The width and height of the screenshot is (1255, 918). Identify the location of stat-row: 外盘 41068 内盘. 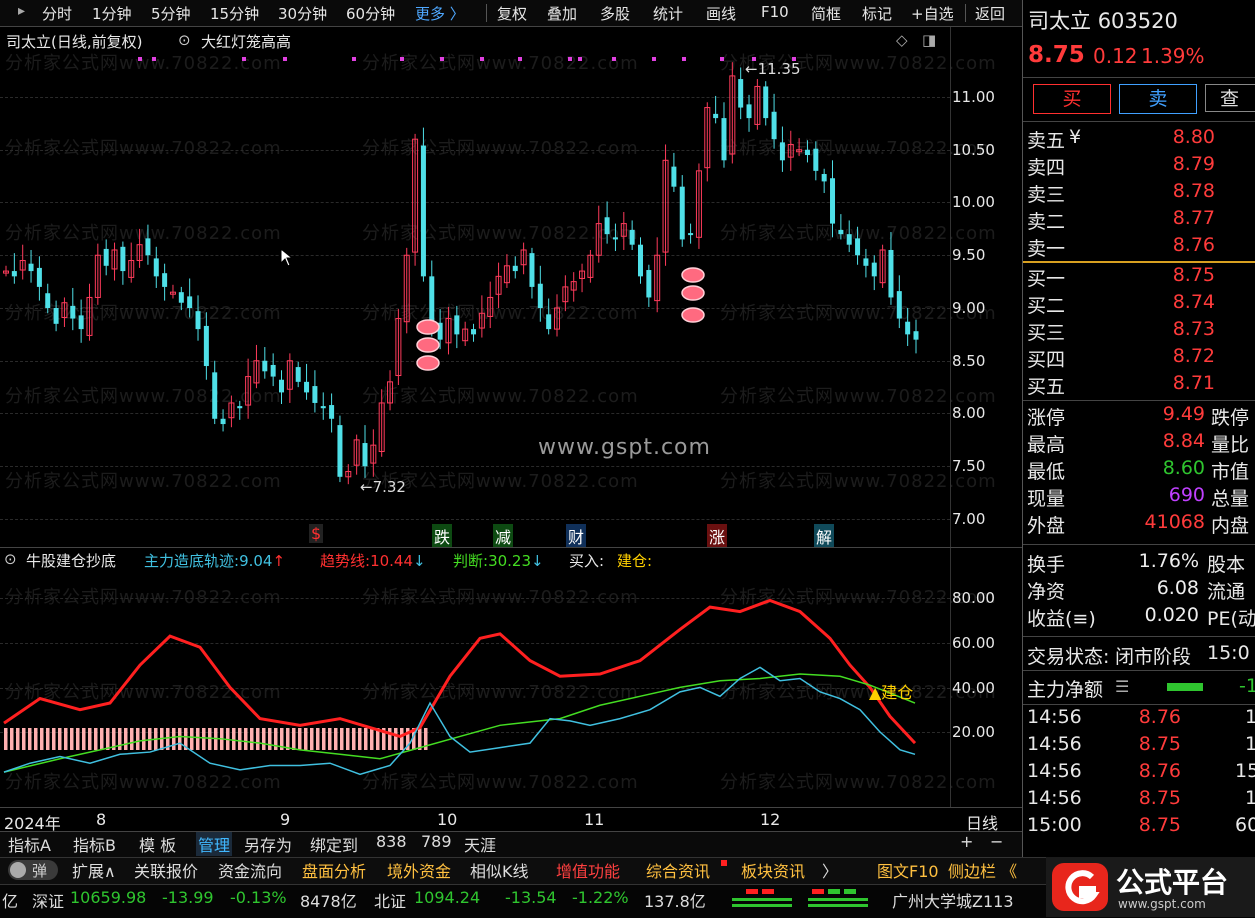
(1140, 524).